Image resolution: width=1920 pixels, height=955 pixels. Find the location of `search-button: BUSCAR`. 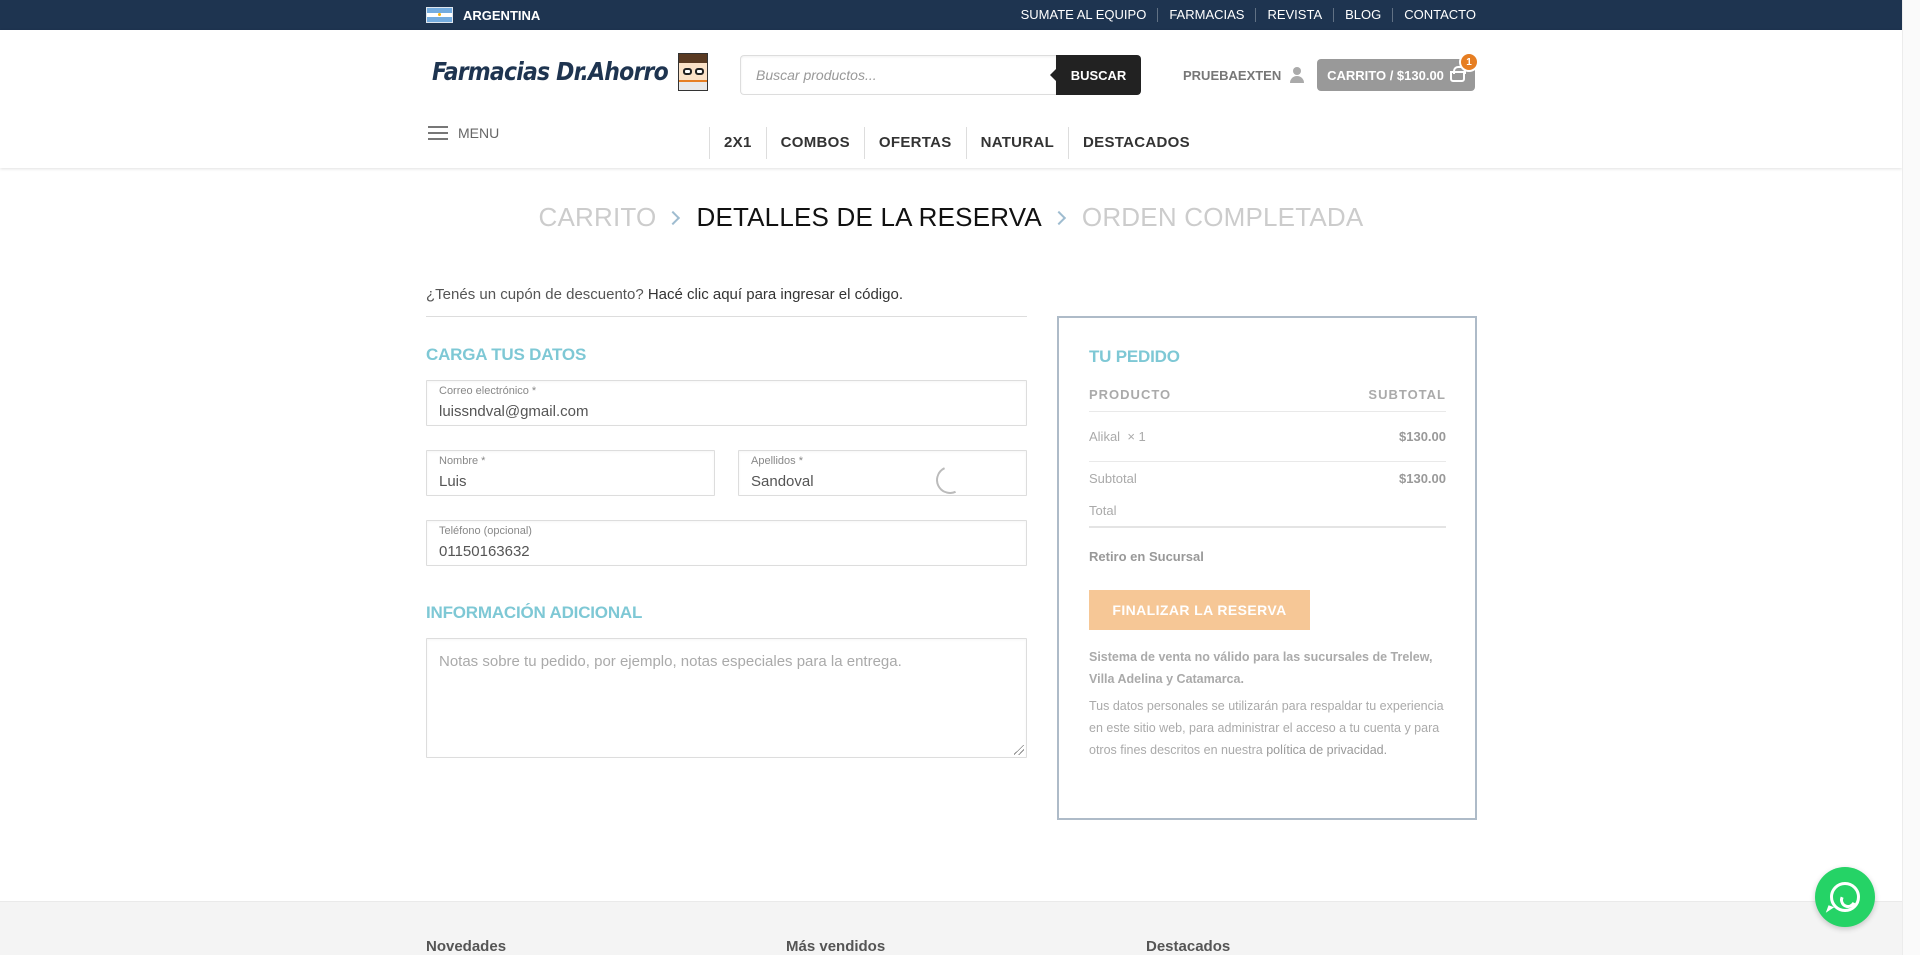

search-button: BUSCAR is located at coordinates (1095, 75).